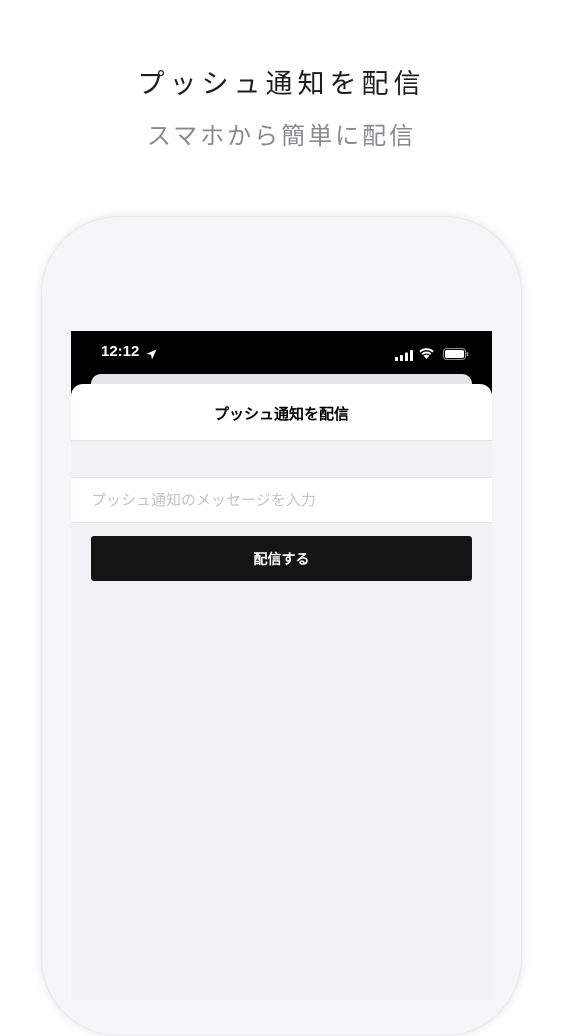  I want to click on nav-header: プッシュ通知を配信, so click(281, 412).